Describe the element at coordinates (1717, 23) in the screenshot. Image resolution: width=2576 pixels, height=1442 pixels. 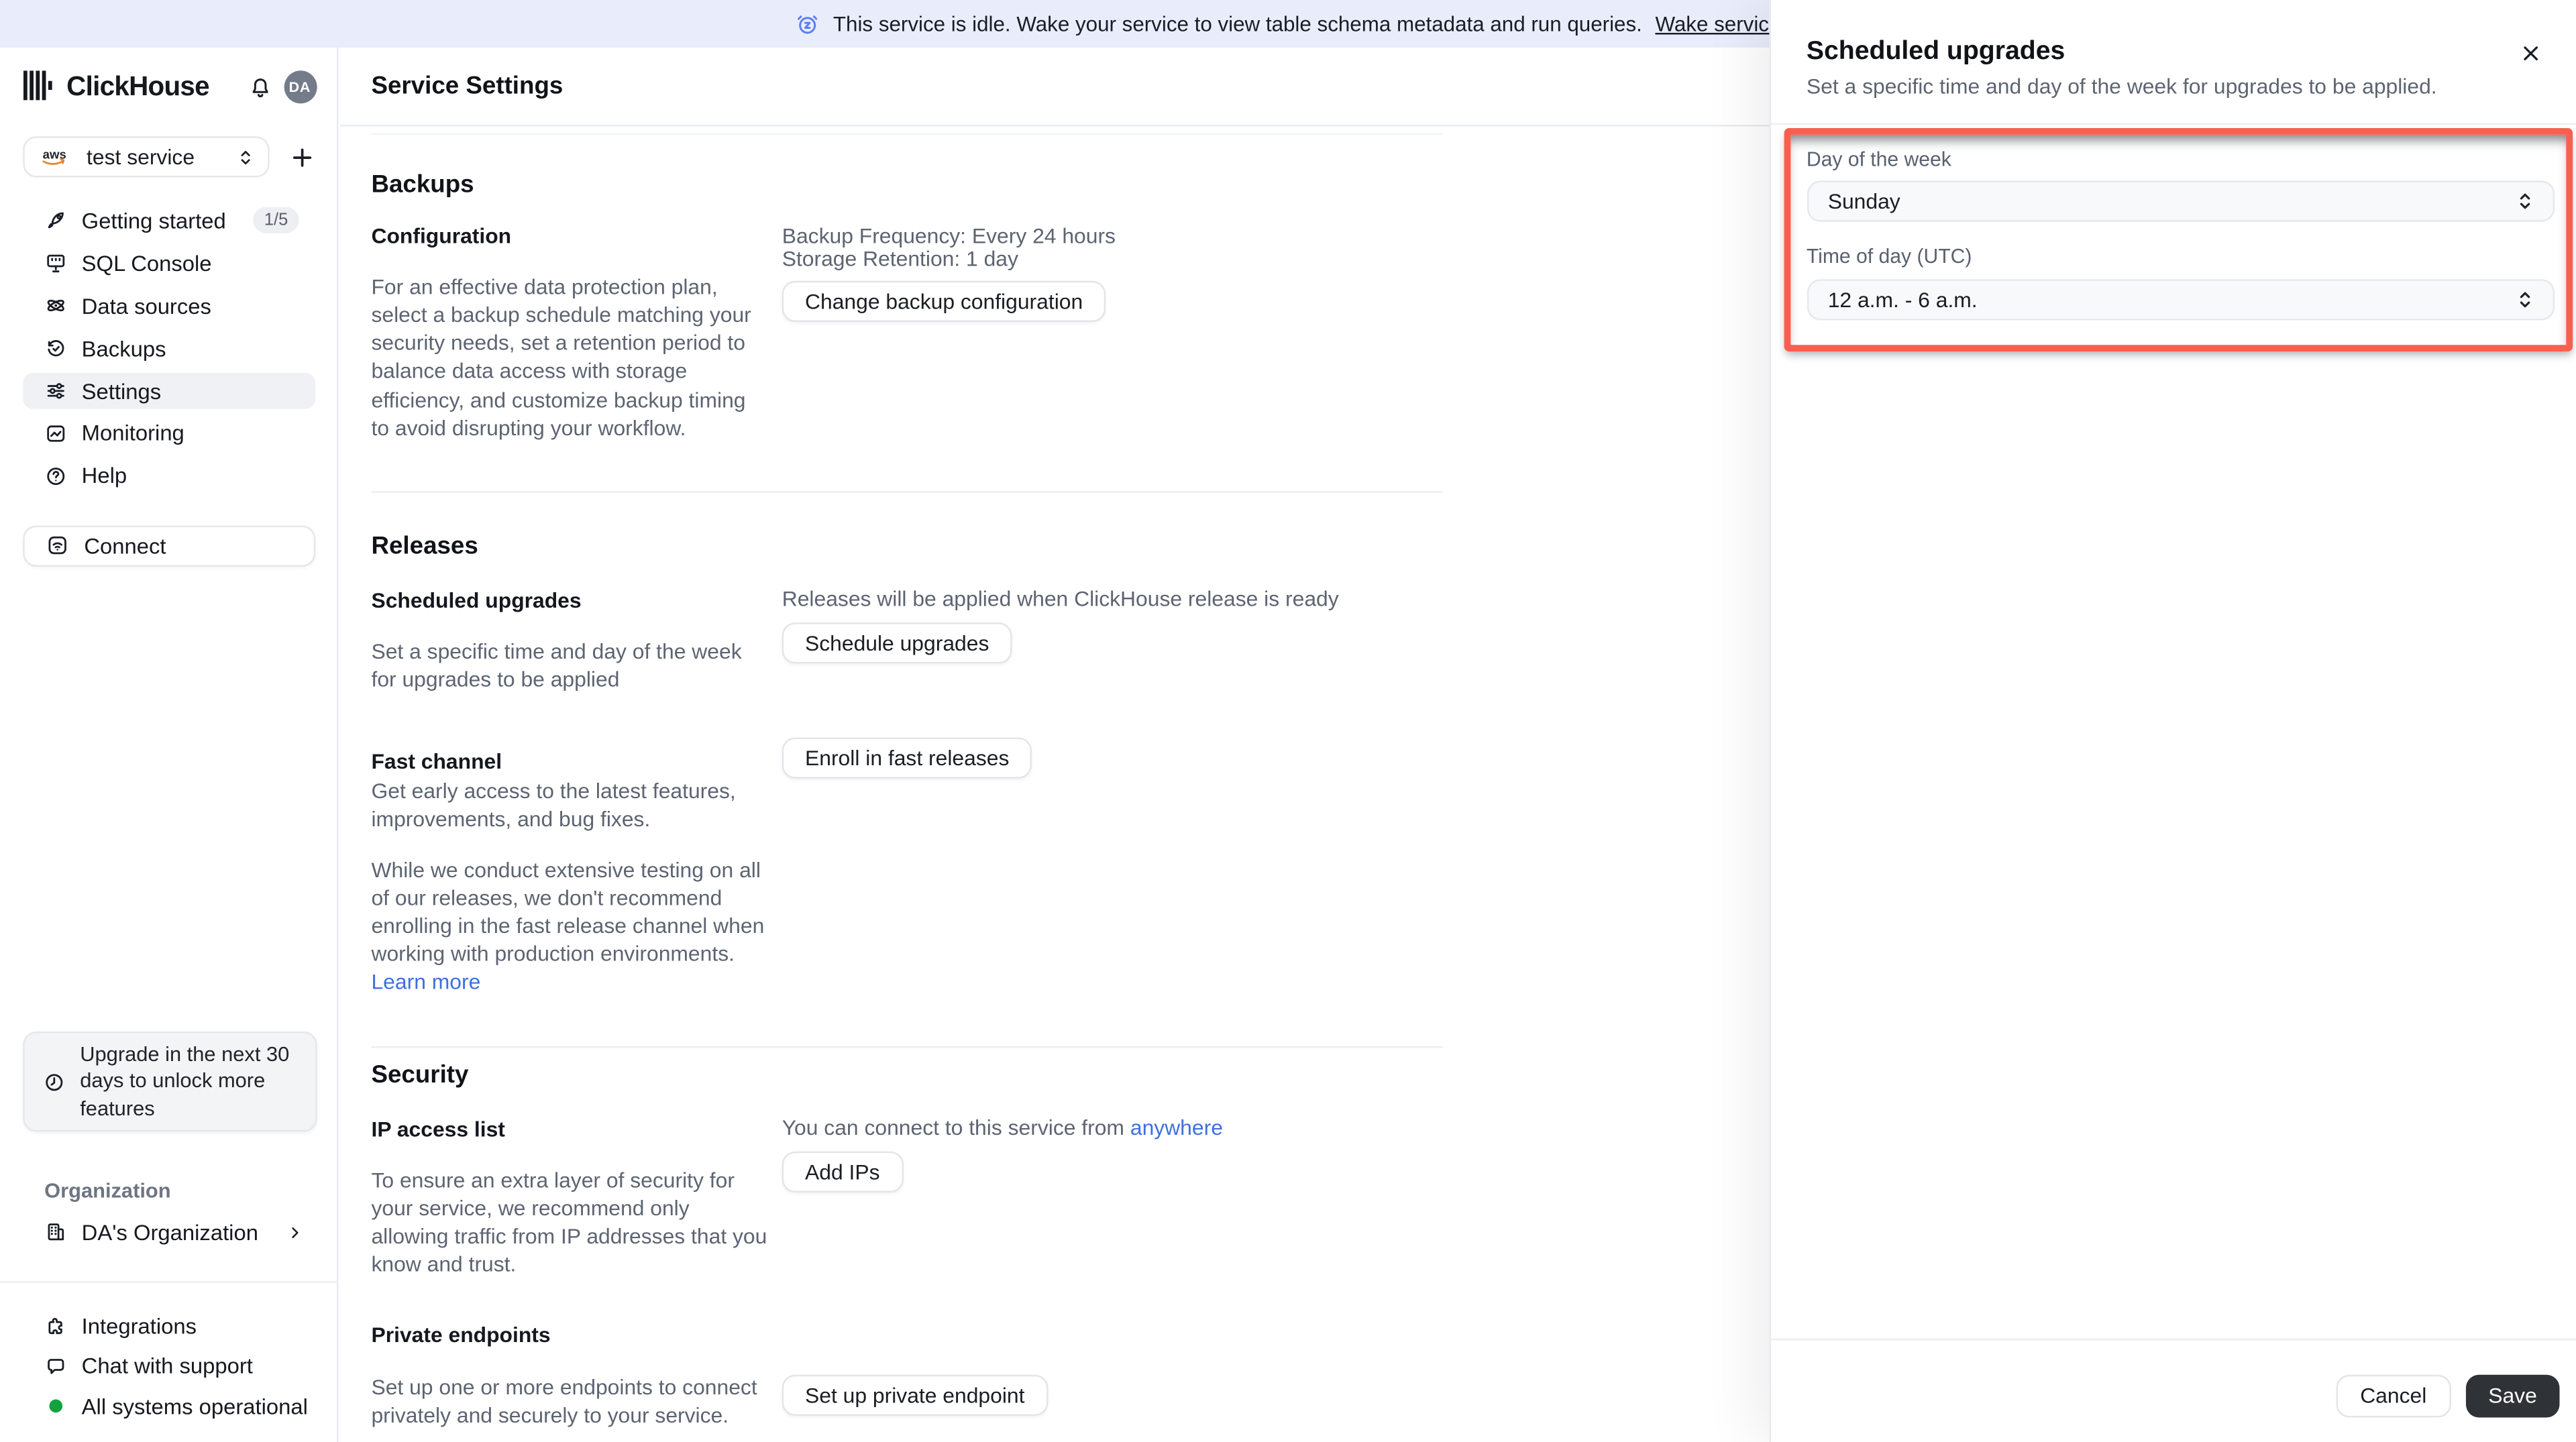
I see `wake-service-link: Wake service` at that location.